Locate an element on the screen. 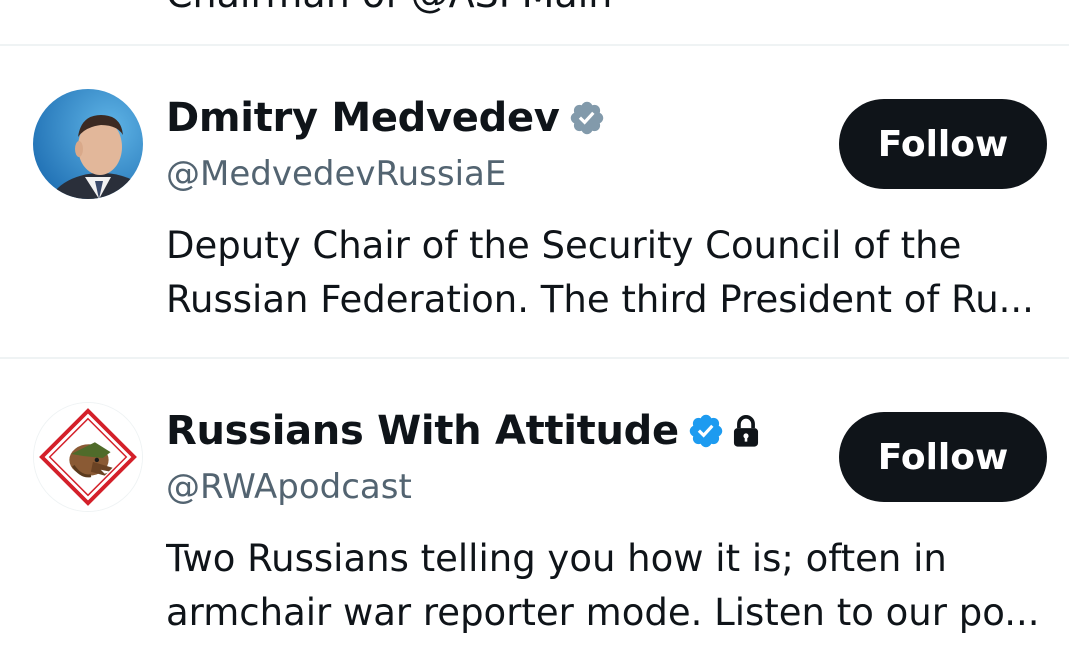  user-display-name: Dmitry Medvedev is located at coordinates (363, 118).